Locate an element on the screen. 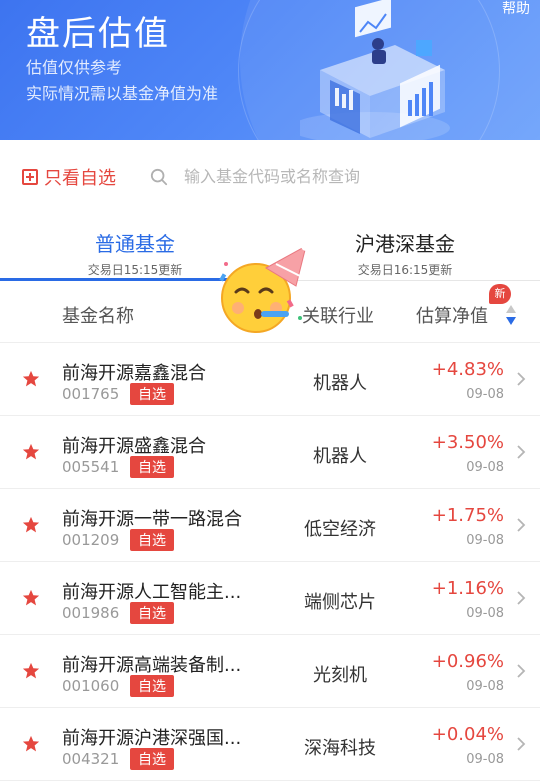 Image resolution: width=540 pixels, height=782 pixels. related-industry: 光刻机 is located at coordinates (340, 675).